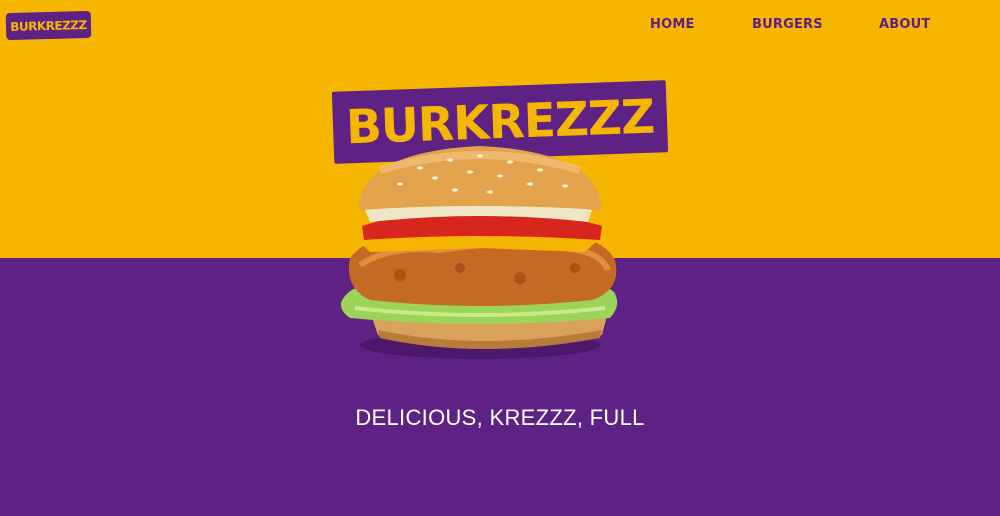  Describe the element at coordinates (500, 26) in the screenshot. I see `main-nav: HOME BURGERS ABOUT` at that location.